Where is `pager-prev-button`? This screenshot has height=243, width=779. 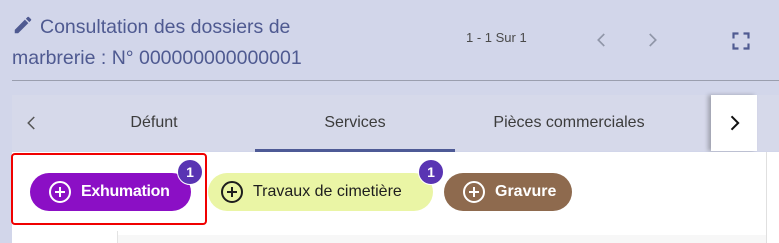 pager-prev-button is located at coordinates (602, 40).